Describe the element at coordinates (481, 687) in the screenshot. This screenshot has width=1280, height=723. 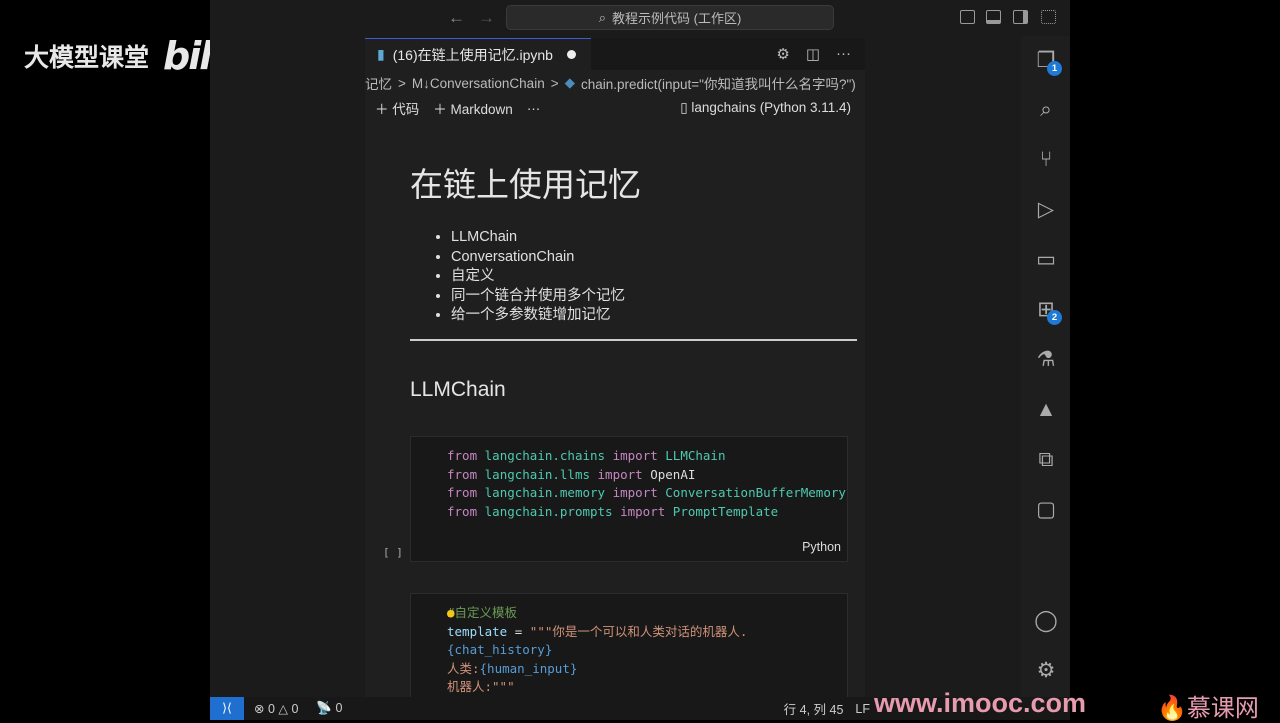
I see `code-token: 机器人:"""` at that location.